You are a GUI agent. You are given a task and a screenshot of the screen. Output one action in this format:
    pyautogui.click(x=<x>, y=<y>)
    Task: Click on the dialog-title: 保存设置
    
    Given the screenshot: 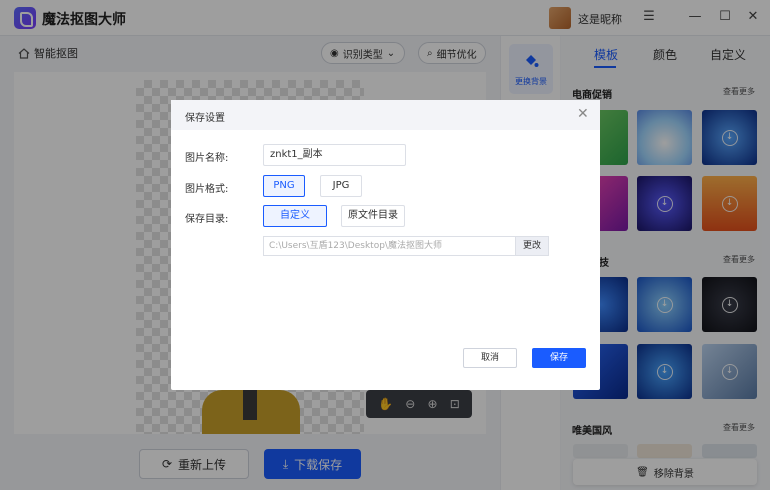 What is the action you would take?
    pyautogui.click(x=205, y=118)
    